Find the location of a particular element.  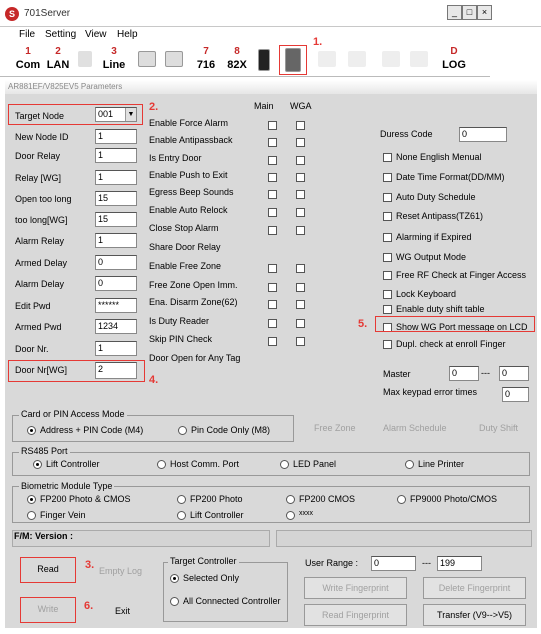

tool-icon-c is located at coordinates (391, 59).